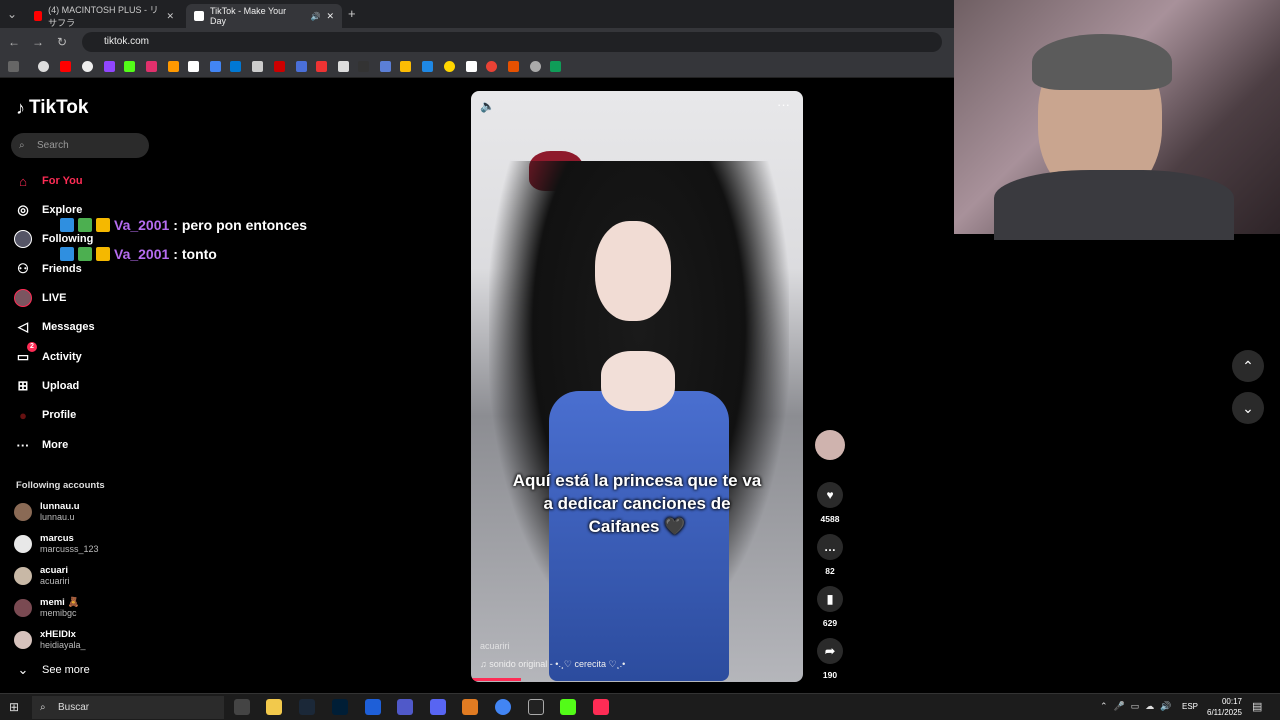 Image resolution: width=1280 pixels, height=720 pixels. Describe the element at coordinates (80, 145) in the screenshot. I see `search-input: ⌕ Search` at that location.